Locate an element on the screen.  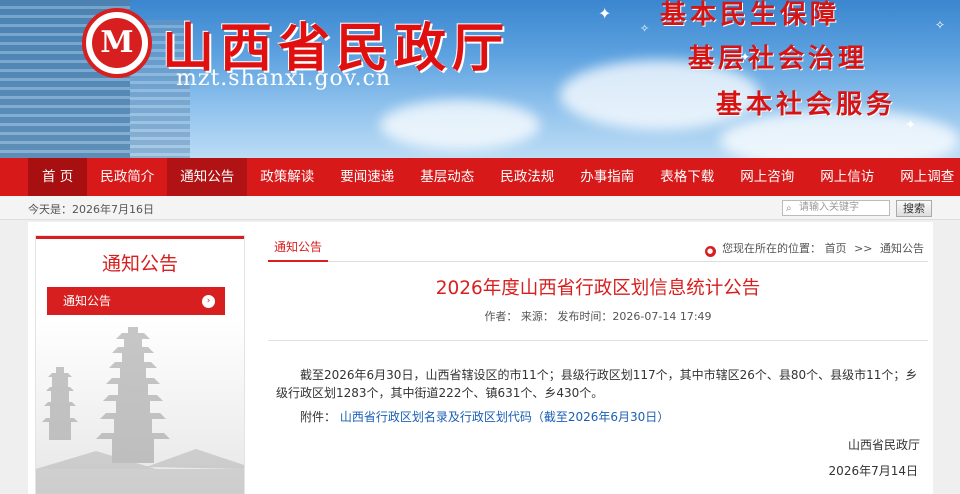
sidebar: 通知公告 通知公告 › is located at coordinates (140, 365).